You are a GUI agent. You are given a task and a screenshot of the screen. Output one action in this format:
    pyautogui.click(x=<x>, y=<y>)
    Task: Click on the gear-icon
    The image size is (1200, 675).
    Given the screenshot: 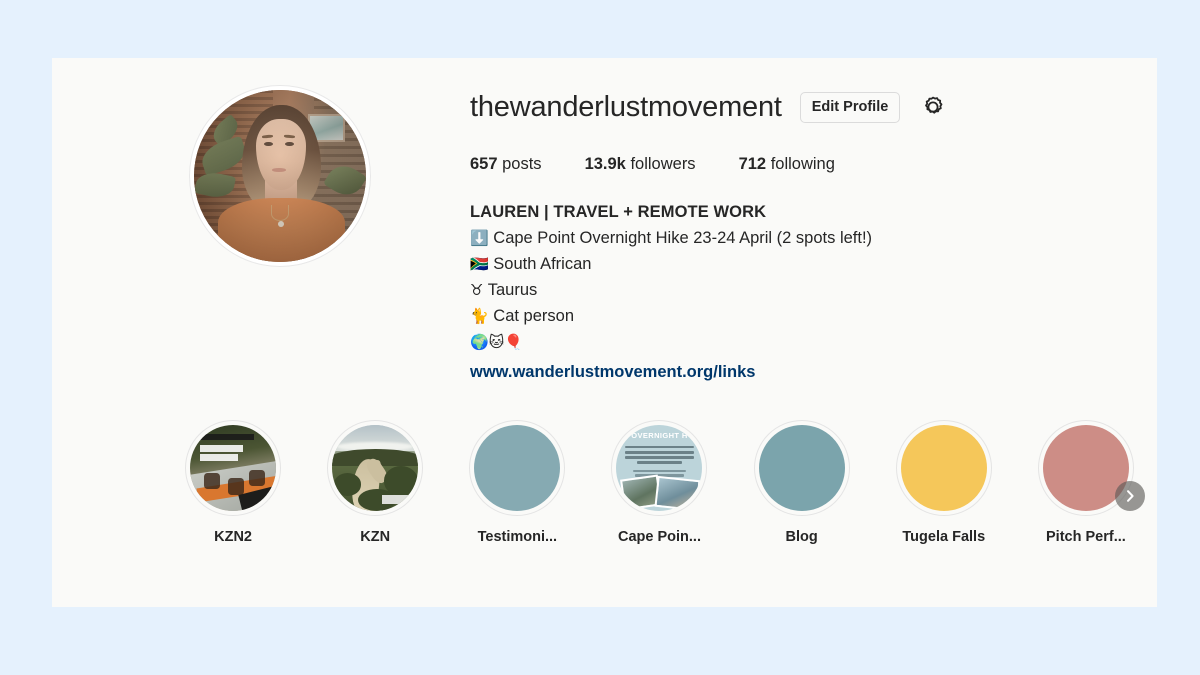 What is the action you would take?
    pyautogui.click(x=933, y=107)
    